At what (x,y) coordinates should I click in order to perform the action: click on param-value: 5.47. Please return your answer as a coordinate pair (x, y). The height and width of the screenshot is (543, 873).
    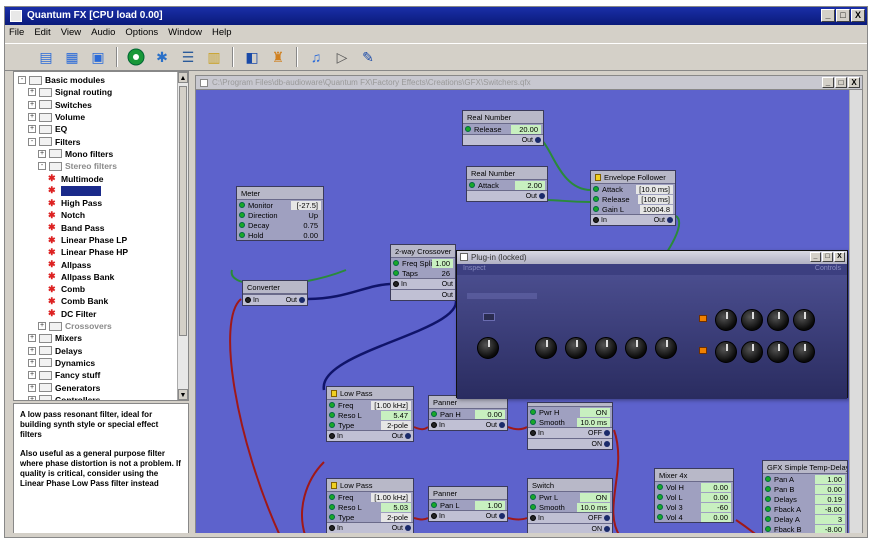
    Looking at the image, I should click on (396, 415).